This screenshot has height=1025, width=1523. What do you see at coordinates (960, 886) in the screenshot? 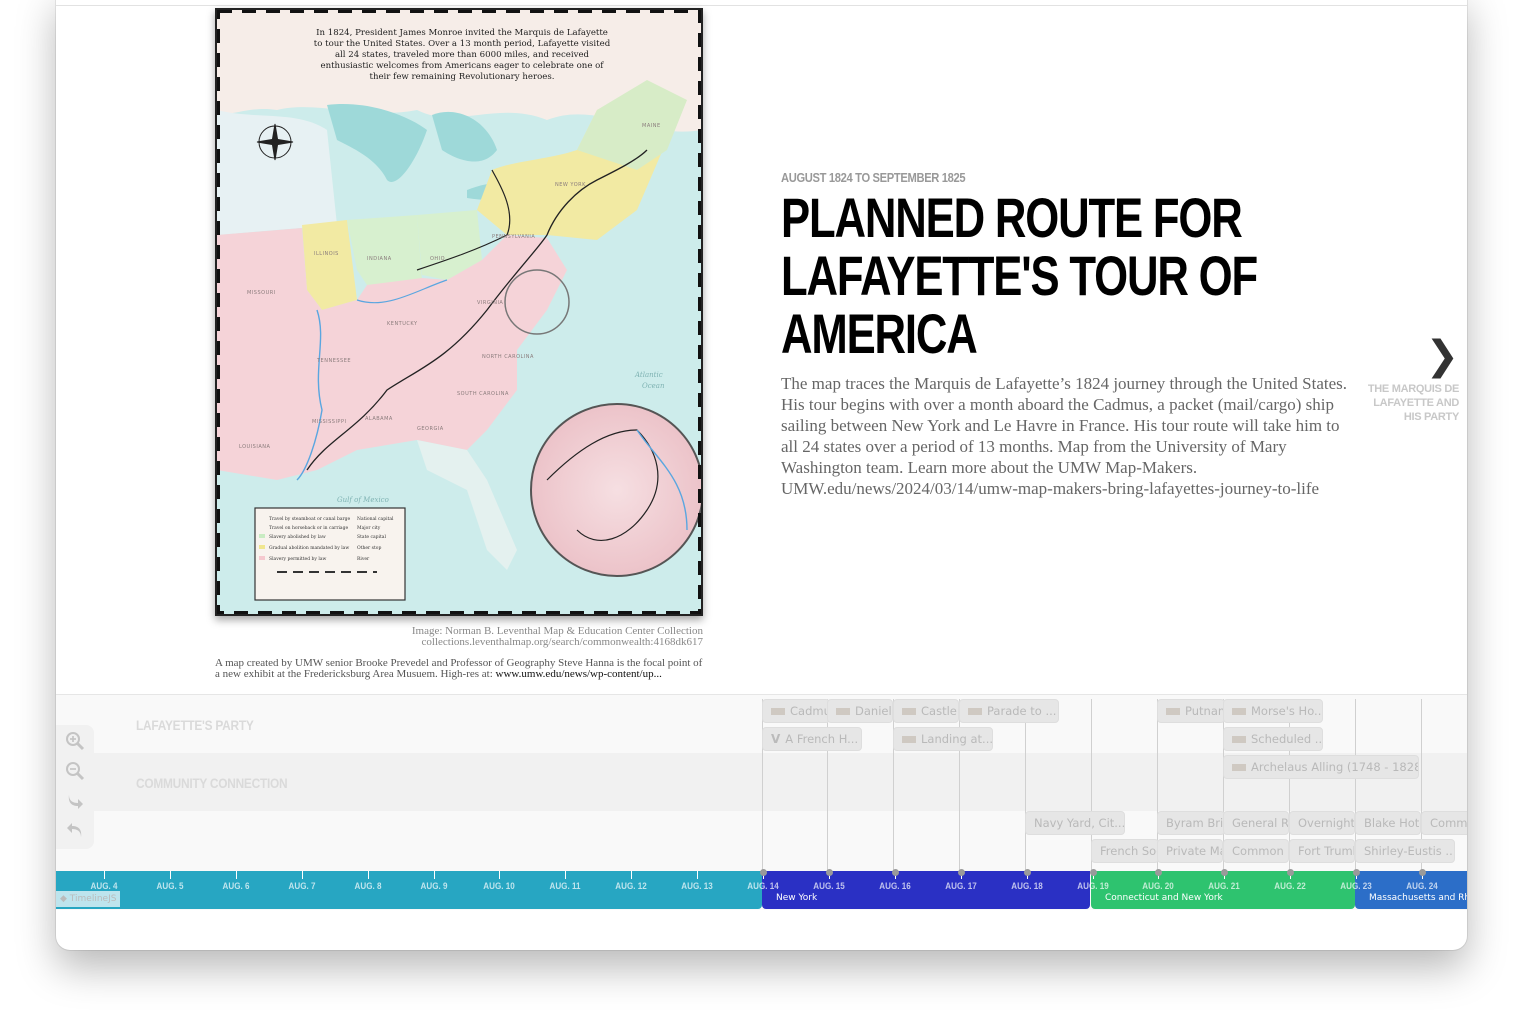
I see `axis-tick-label: AUG. 17` at bounding box center [960, 886].